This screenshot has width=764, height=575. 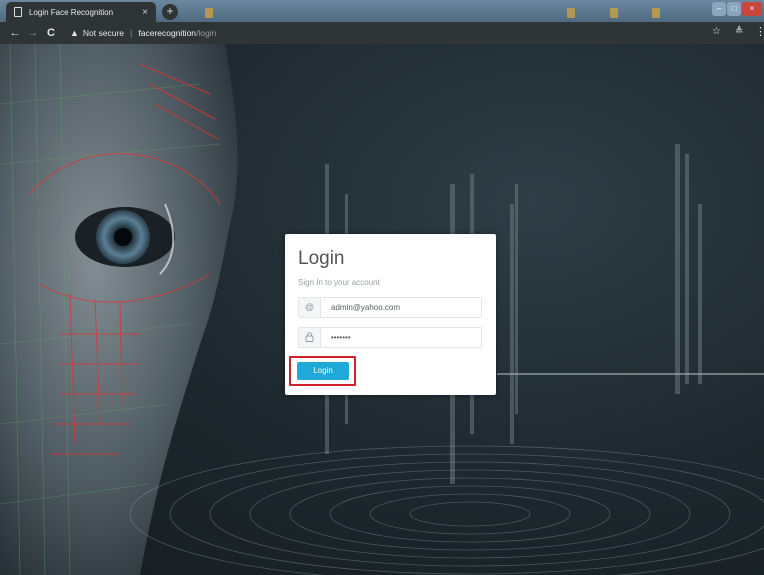 I want to click on login-title: Login, so click(x=321, y=258).